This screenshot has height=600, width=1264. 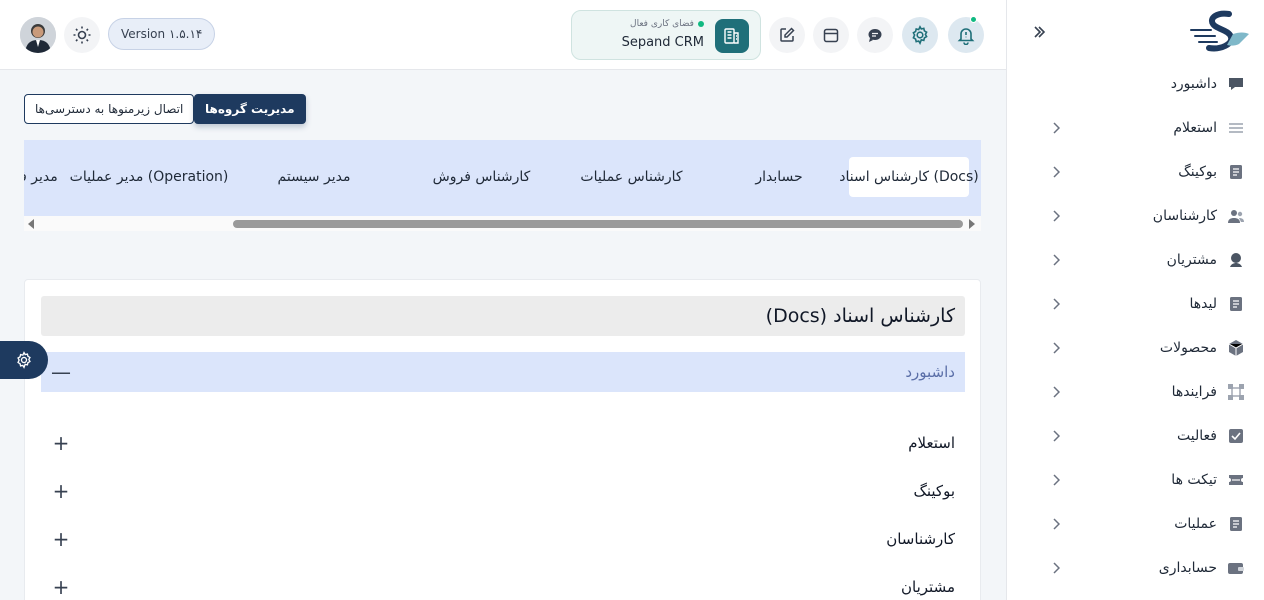 I want to click on sidebar-item-label: محصولات, so click(x=1188, y=348).